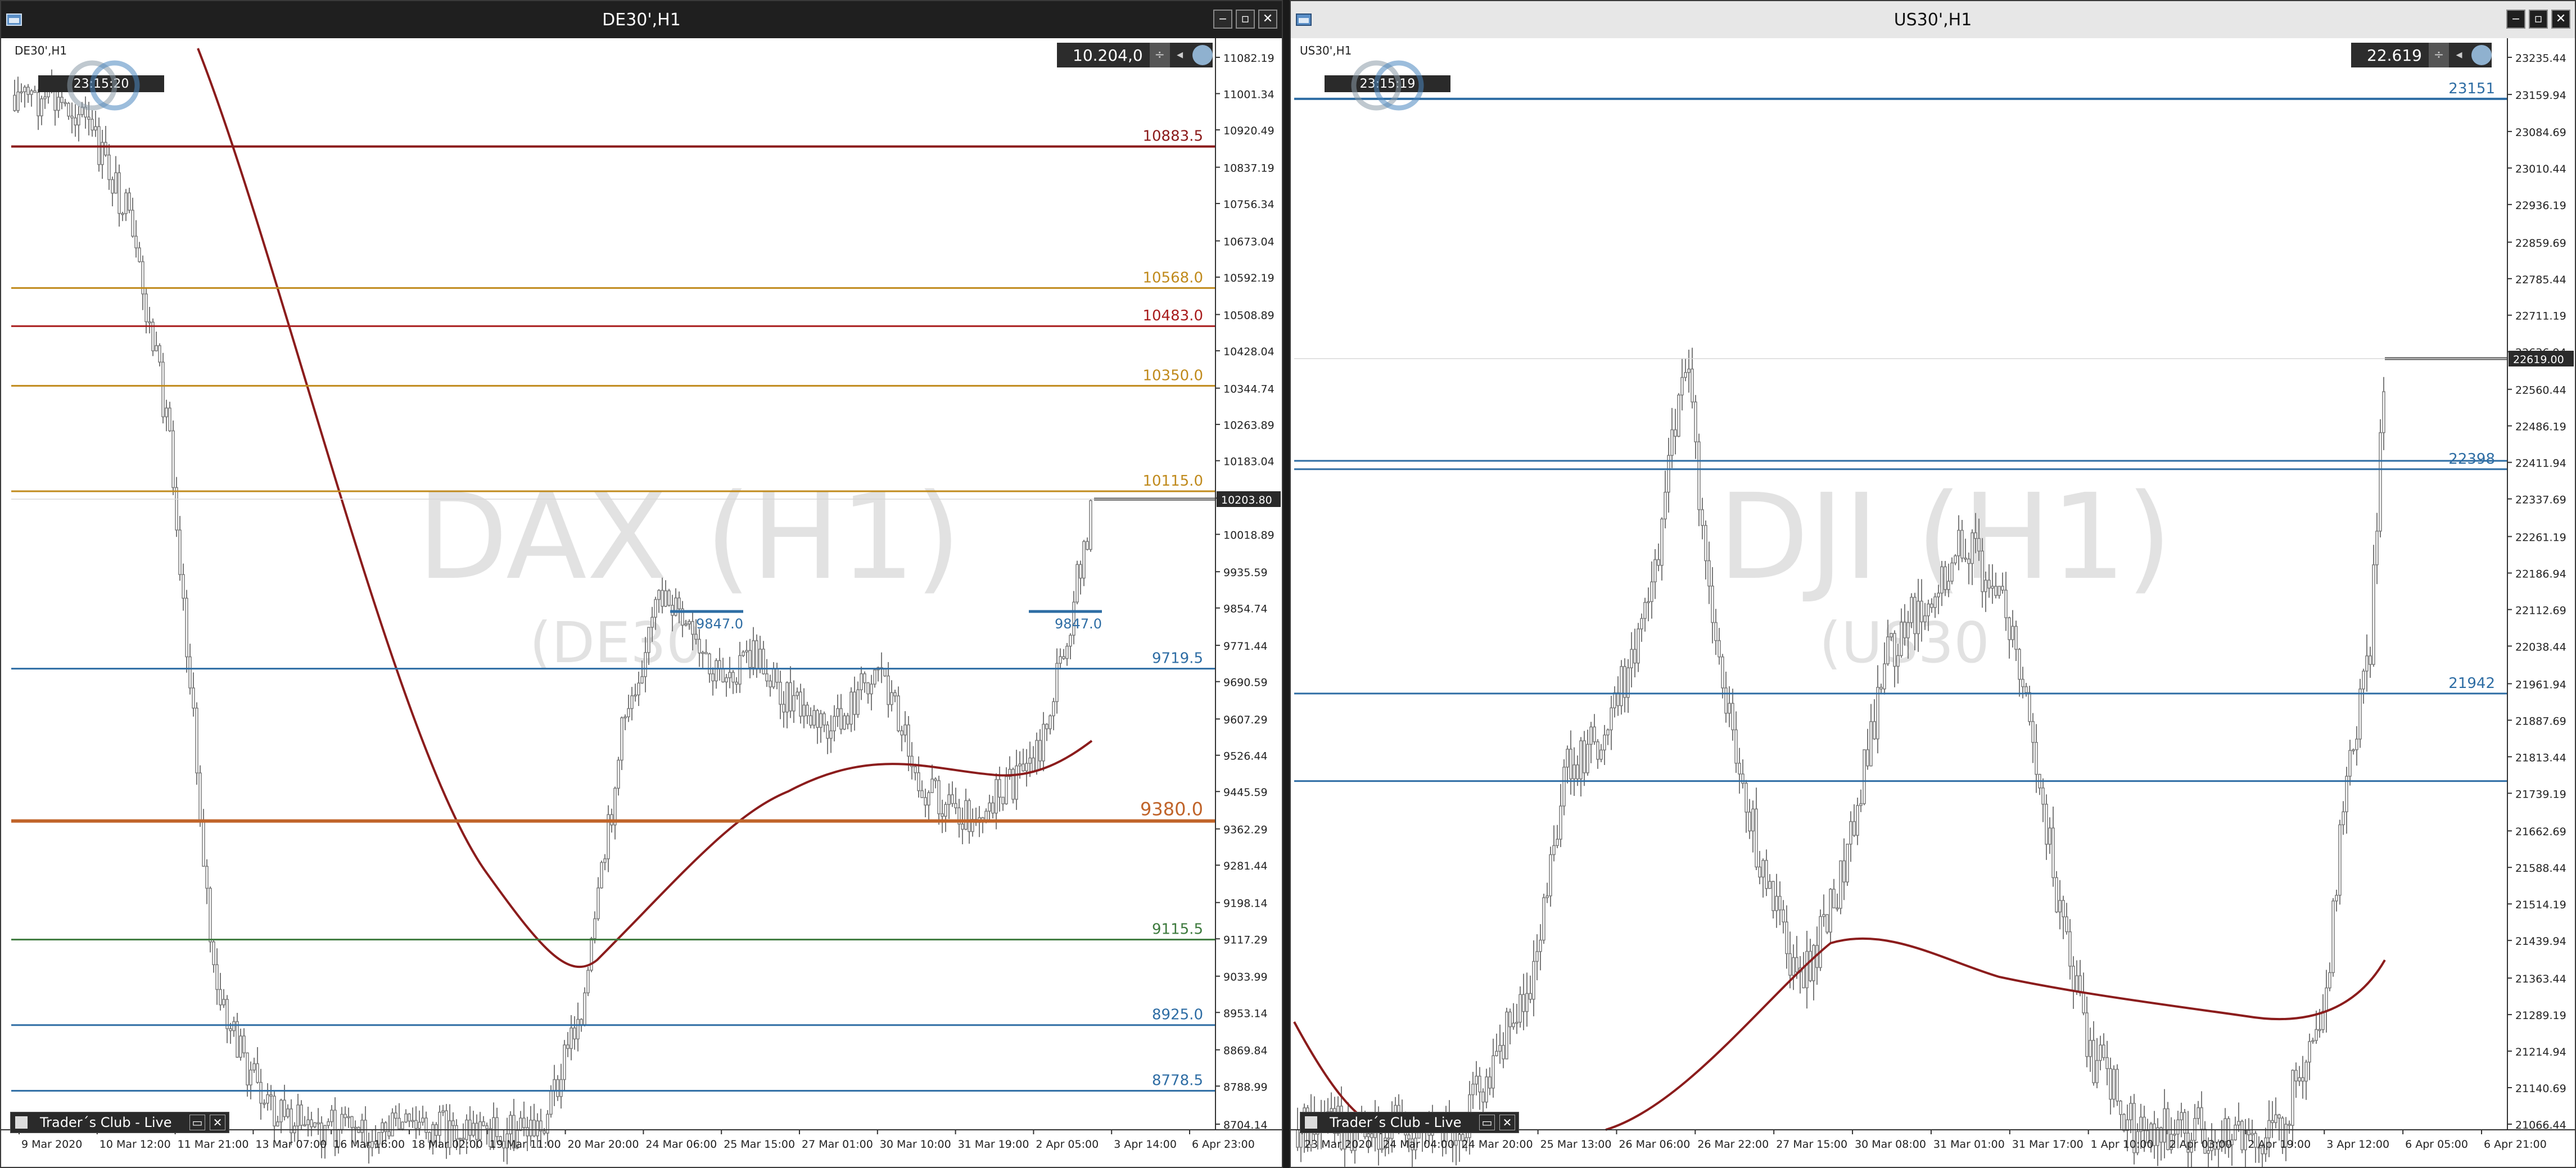 This screenshot has width=2576, height=1168. What do you see at coordinates (1304, 20) in the screenshot?
I see `chart-window-icon` at bounding box center [1304, 20].